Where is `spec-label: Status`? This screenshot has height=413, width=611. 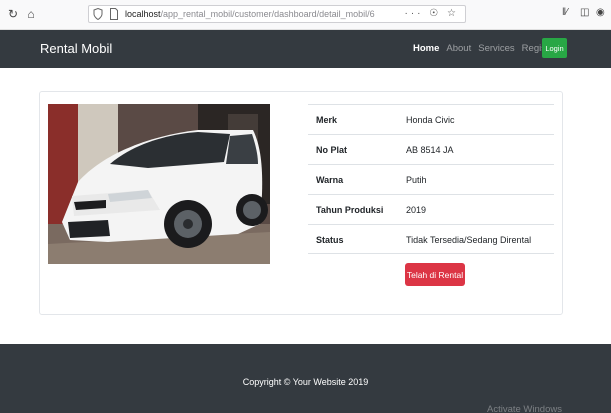 spec-label: Status is located at coordinates (330, 240).